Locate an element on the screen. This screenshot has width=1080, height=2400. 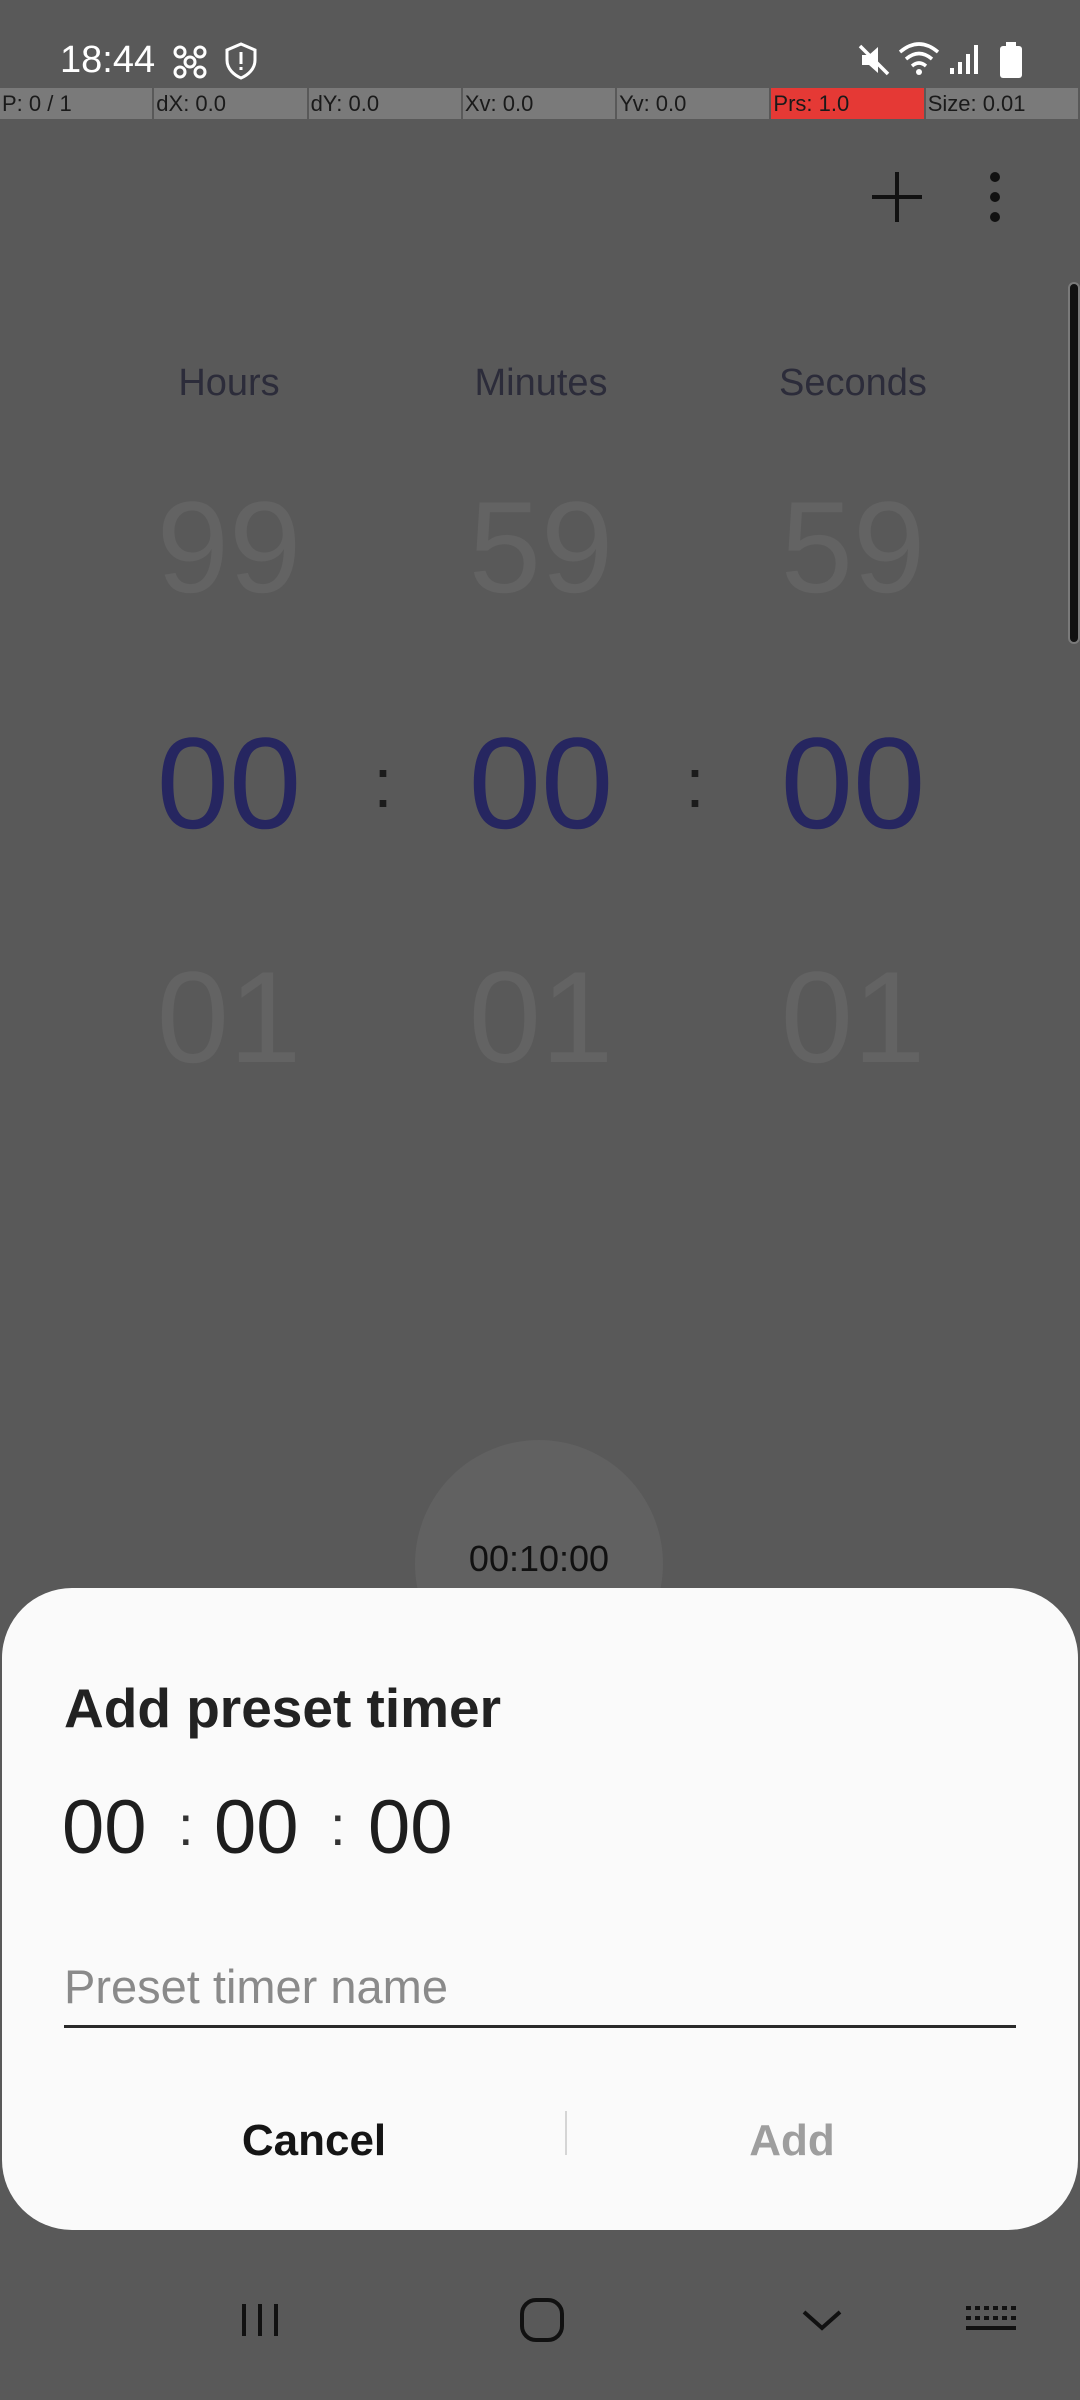
home-icon is located at coordinates (542, 2320).